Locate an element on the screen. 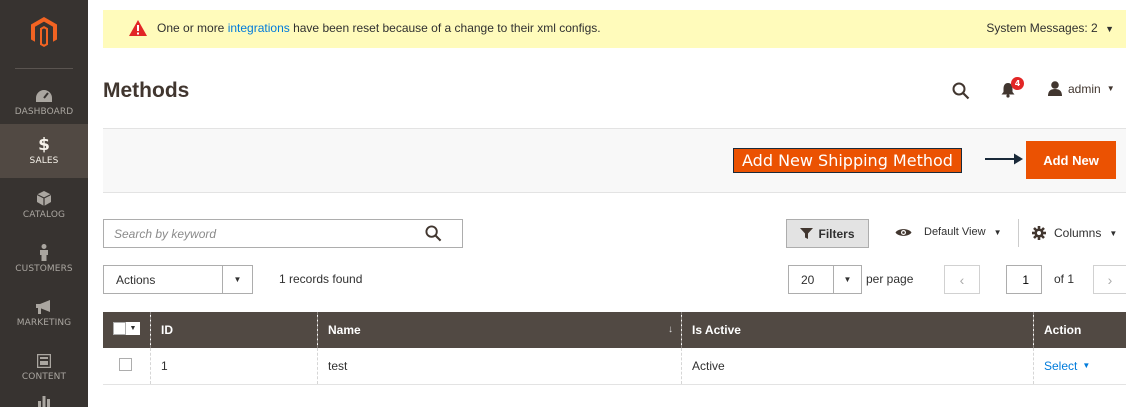 Image resolution: width=1126 pixels, height=407 pixels. sidebar-item-reports is located at coordinates (44, 399).